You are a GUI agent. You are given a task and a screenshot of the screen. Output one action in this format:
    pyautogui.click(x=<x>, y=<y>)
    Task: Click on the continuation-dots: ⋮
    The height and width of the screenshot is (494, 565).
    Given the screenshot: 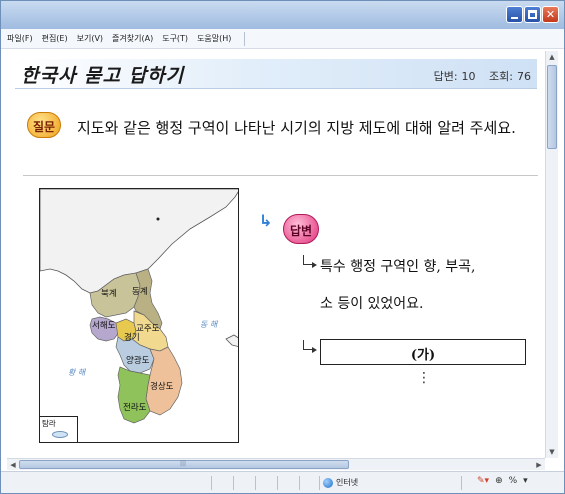 What is the action you would take?
    pyautogui.click(x=424, y=378)
    